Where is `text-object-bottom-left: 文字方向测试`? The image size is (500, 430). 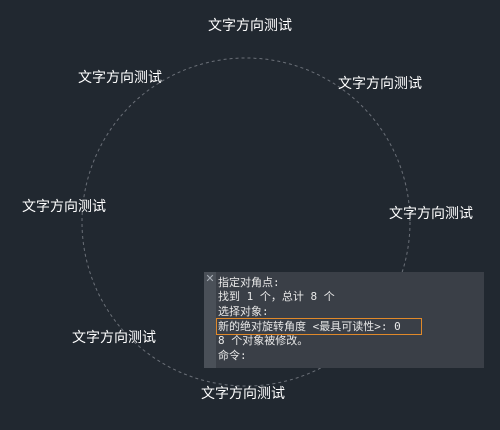
text-object-bottom-left: 文字方向测试 is located at coordinates (114, 338).